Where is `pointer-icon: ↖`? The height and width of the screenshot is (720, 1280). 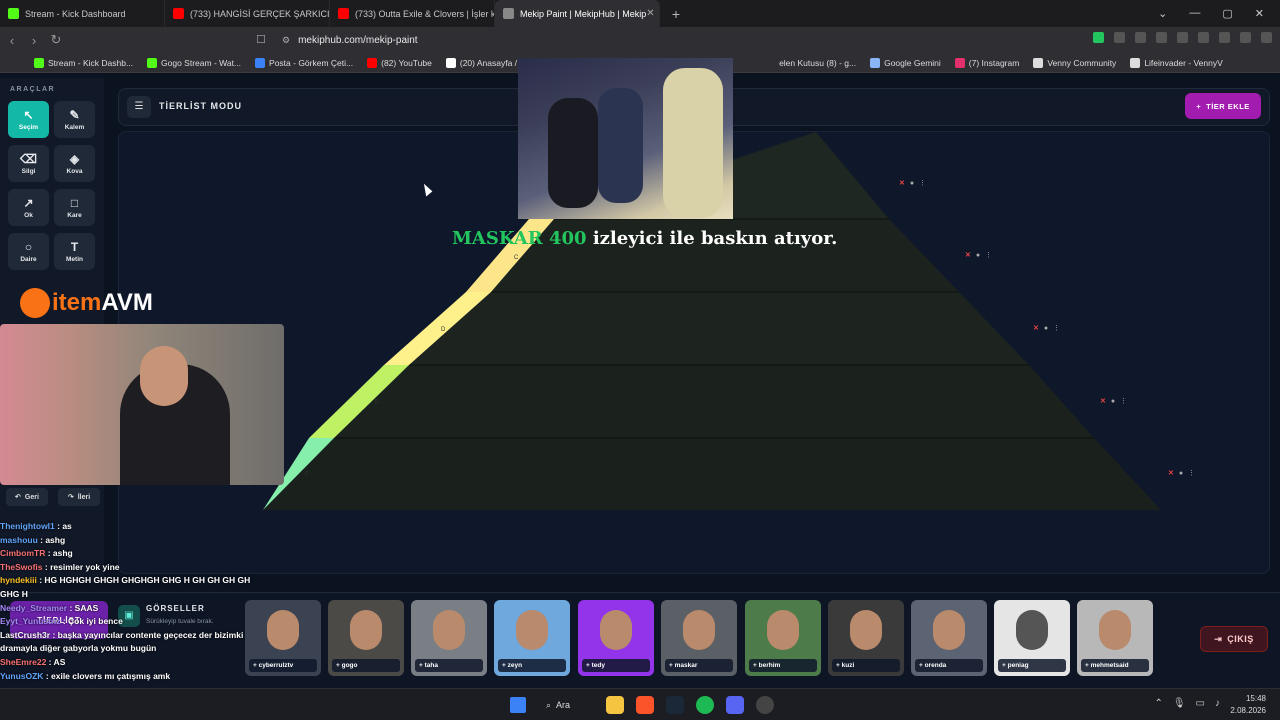 pointer-icon: ↖ is located at coordinates (28, 115).